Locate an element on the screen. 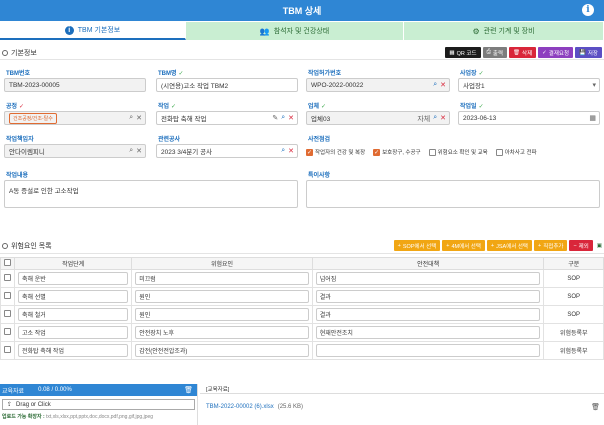 Image resolution: width=604 pixels, height=425 pixels. risk-input: 감전(안전전압조과) is located at coordinates (222, 350).